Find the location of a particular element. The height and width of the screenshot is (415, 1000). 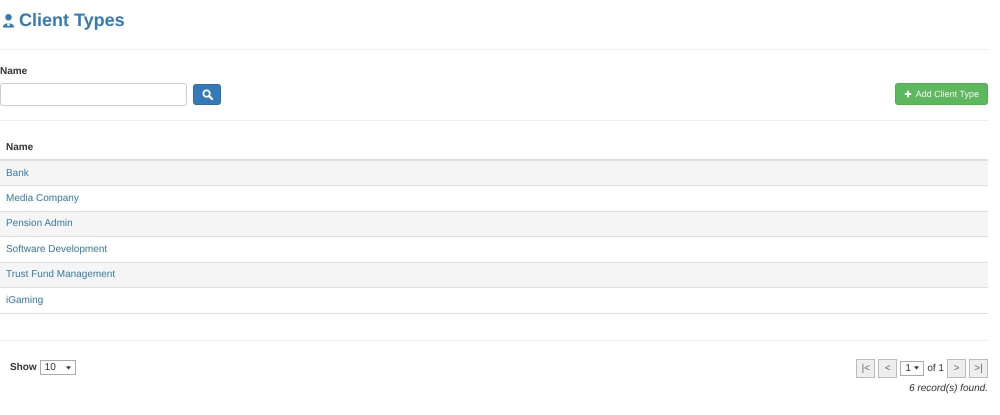

next-page-button: > is located at coordinates (956, 368).